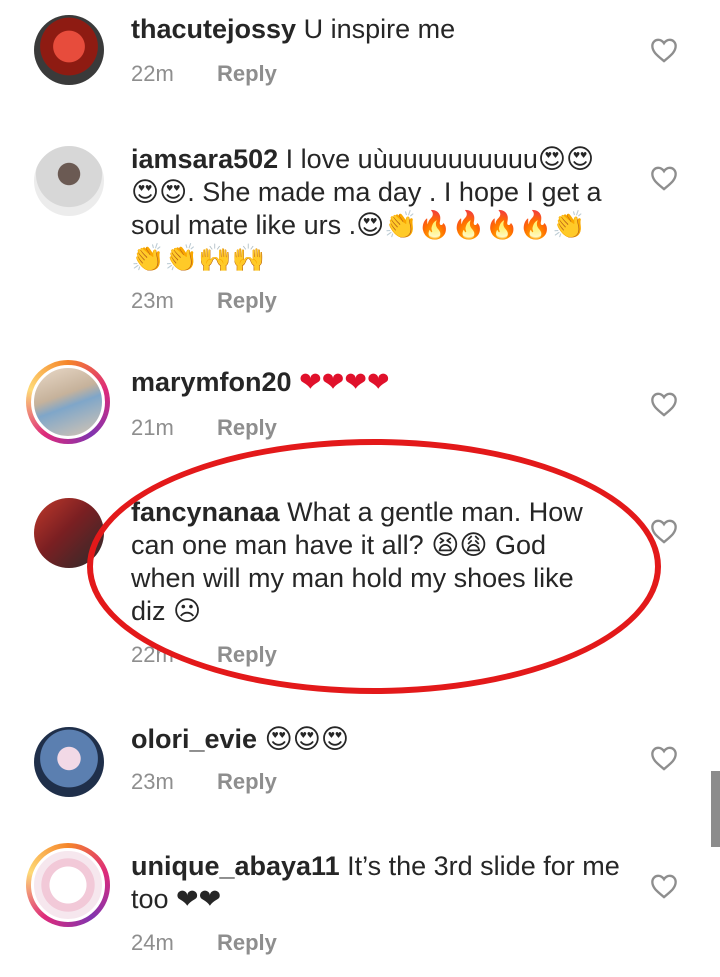 This screenshot has width=720, height=977. Describe the element at coordinates (152, 942) in the screenshot. I see `comment-timestamp: 24m` at that location.